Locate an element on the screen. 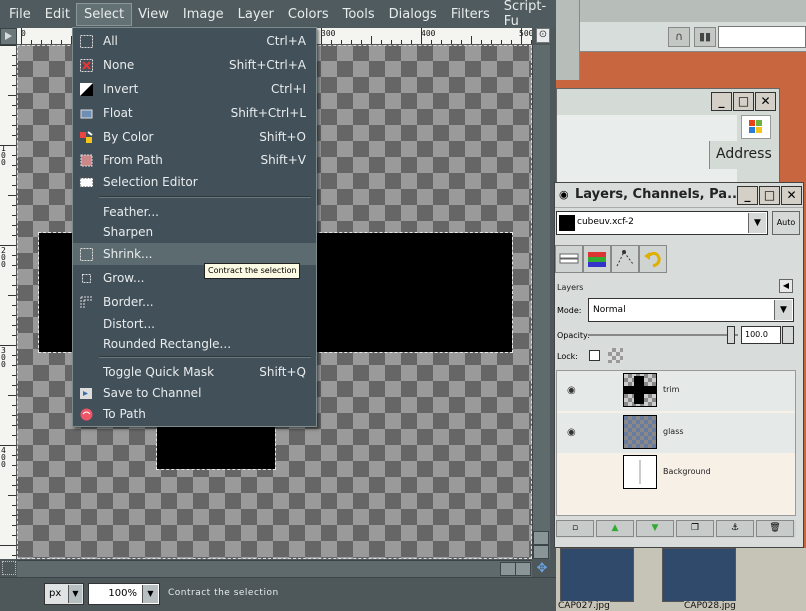 This screenshot has width=806, height=611. mode-select: Normal ▼ is located at coordinates (691, 310).